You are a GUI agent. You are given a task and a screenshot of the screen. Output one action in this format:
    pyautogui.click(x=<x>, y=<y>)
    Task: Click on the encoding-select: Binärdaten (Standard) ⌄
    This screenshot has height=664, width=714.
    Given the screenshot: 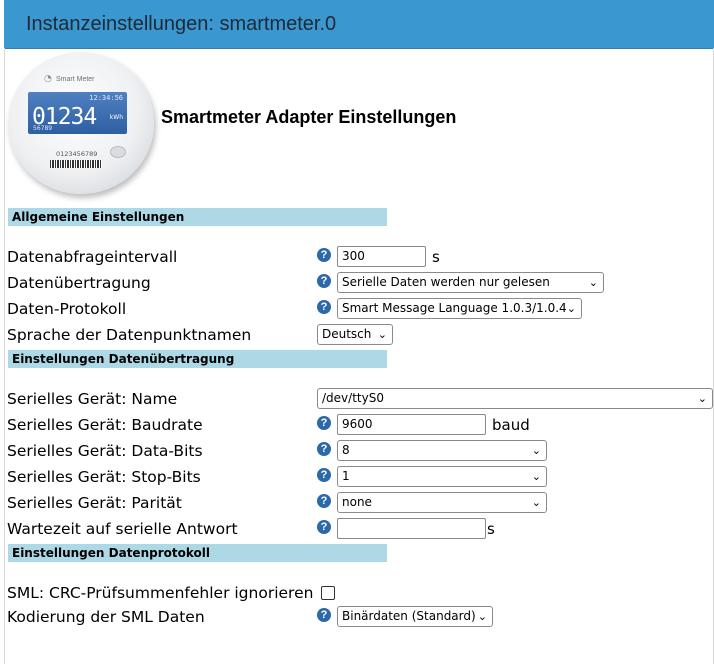 What is the action you would take?
    pyautogui.click(x=415, y=616)
    